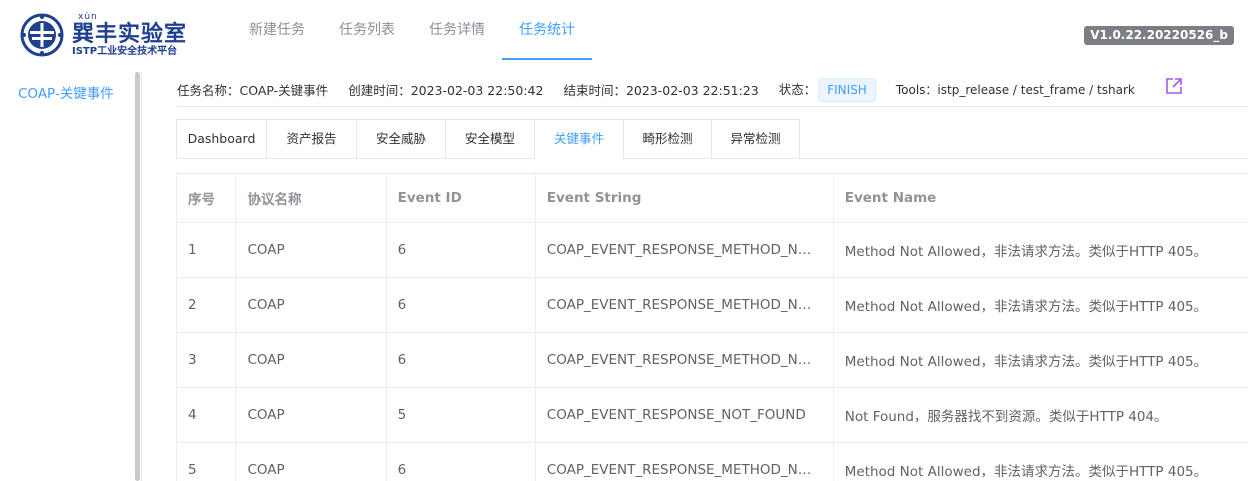 The width and height of the screenshot is (1248, 481). What do you see at coordinates (1015, 90) in the screenshot?
I see `tools-info: Tools：istp_release / test_frame / tshark` at bounding box center [1015, 90].